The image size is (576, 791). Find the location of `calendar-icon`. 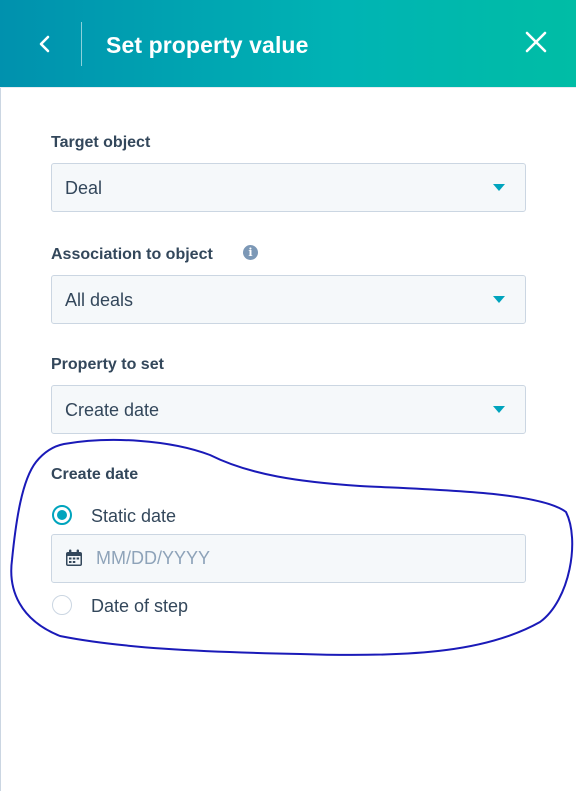

calendar-icon is located at coordinates (74, 557).